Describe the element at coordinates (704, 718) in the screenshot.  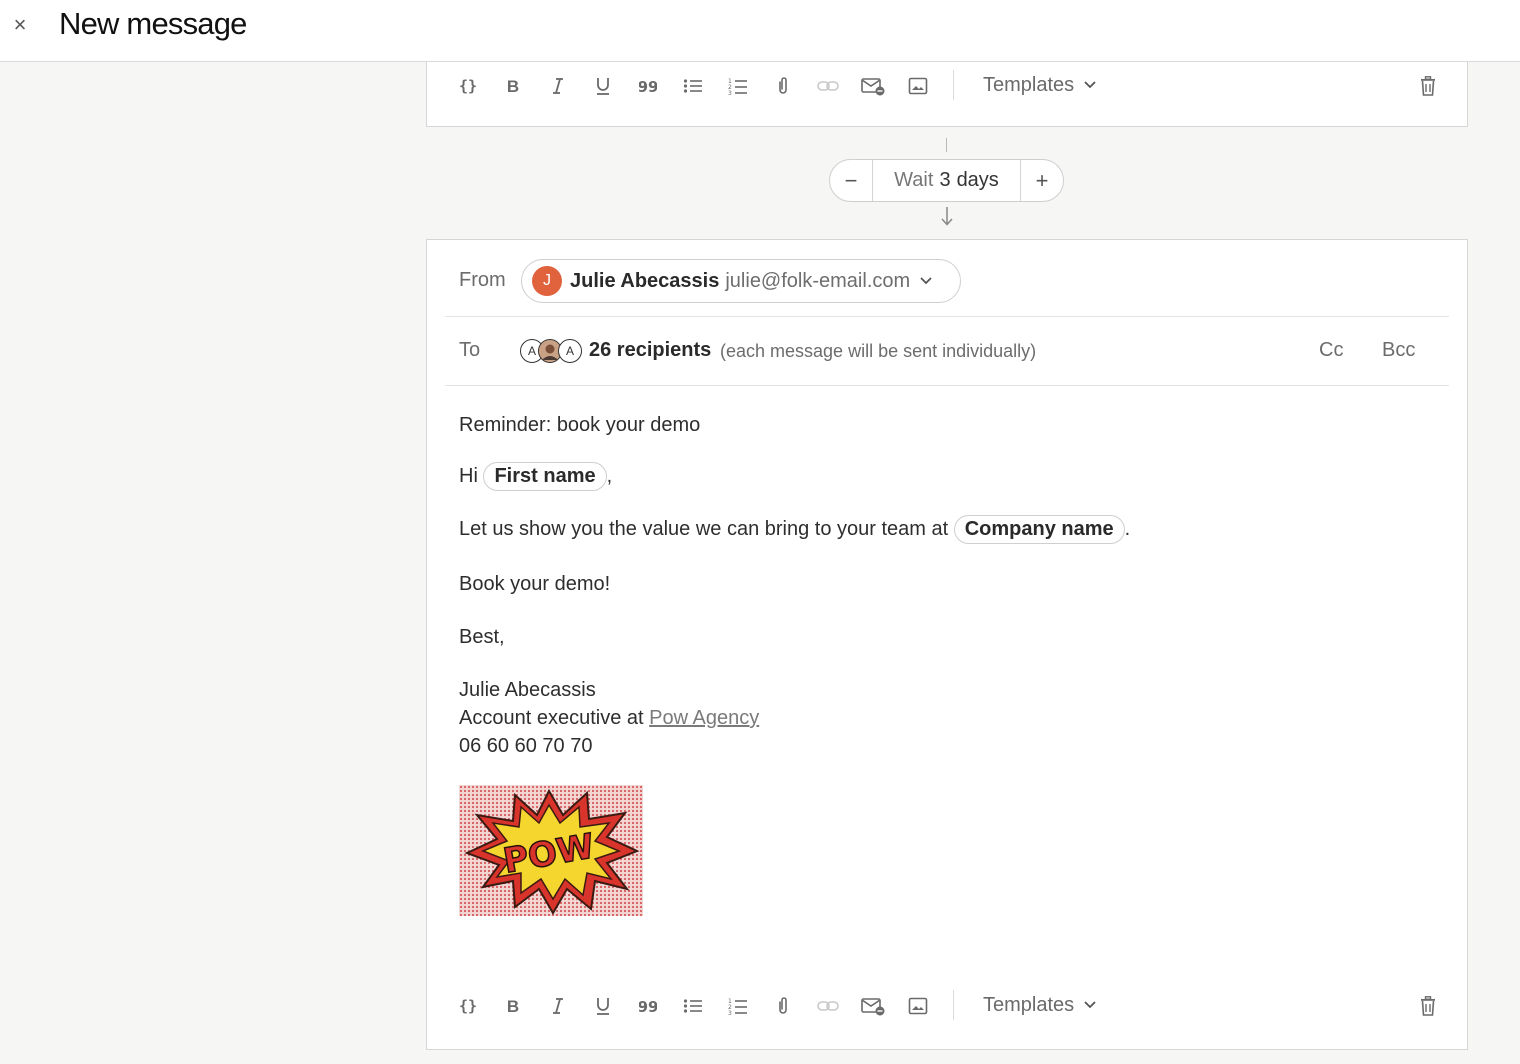
I see `company-link: Pow Agency` at that location.